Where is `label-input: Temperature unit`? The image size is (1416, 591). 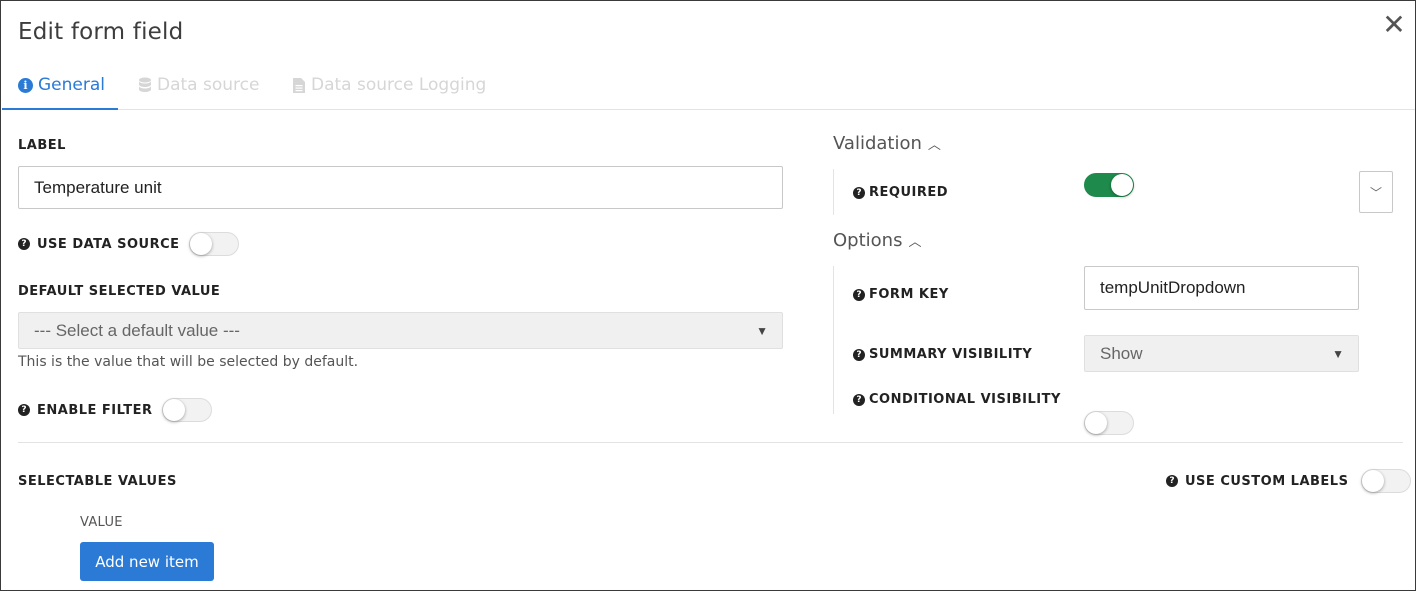 label-input: Temperature unit is located at coordinates (400, 187).